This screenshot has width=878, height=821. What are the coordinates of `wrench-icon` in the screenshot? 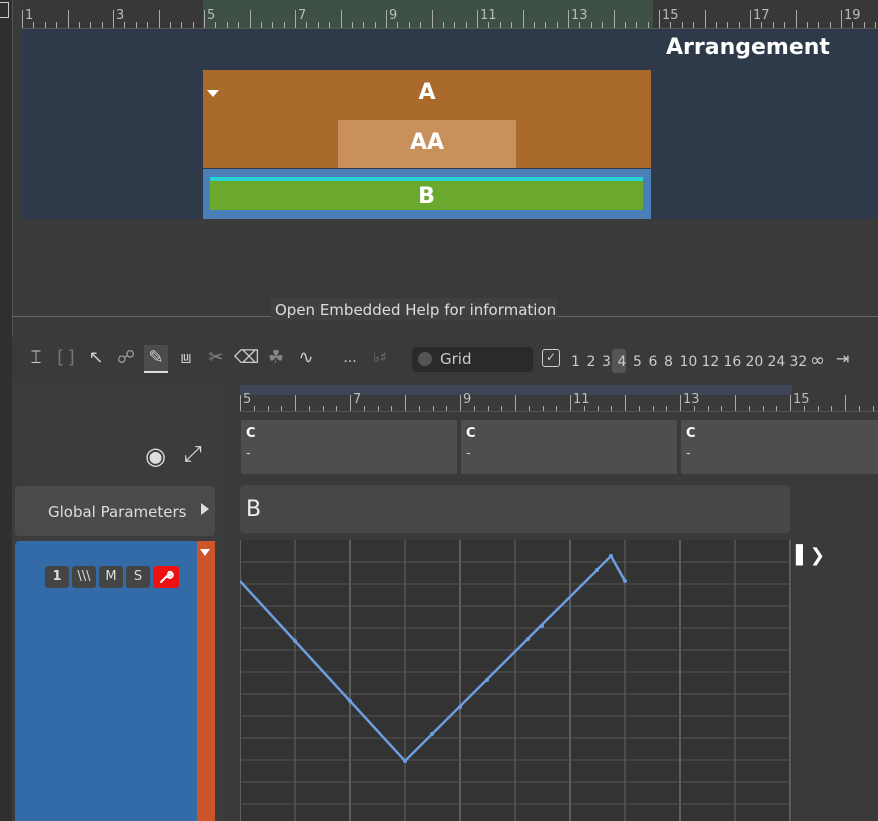 It's located at (166, 577).